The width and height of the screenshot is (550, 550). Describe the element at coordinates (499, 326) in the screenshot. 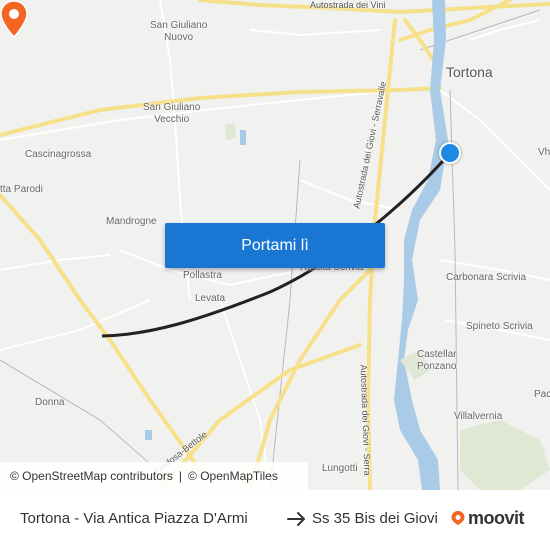

I see `place-spineto-scrivia: Spineto Scrivia` at that location.